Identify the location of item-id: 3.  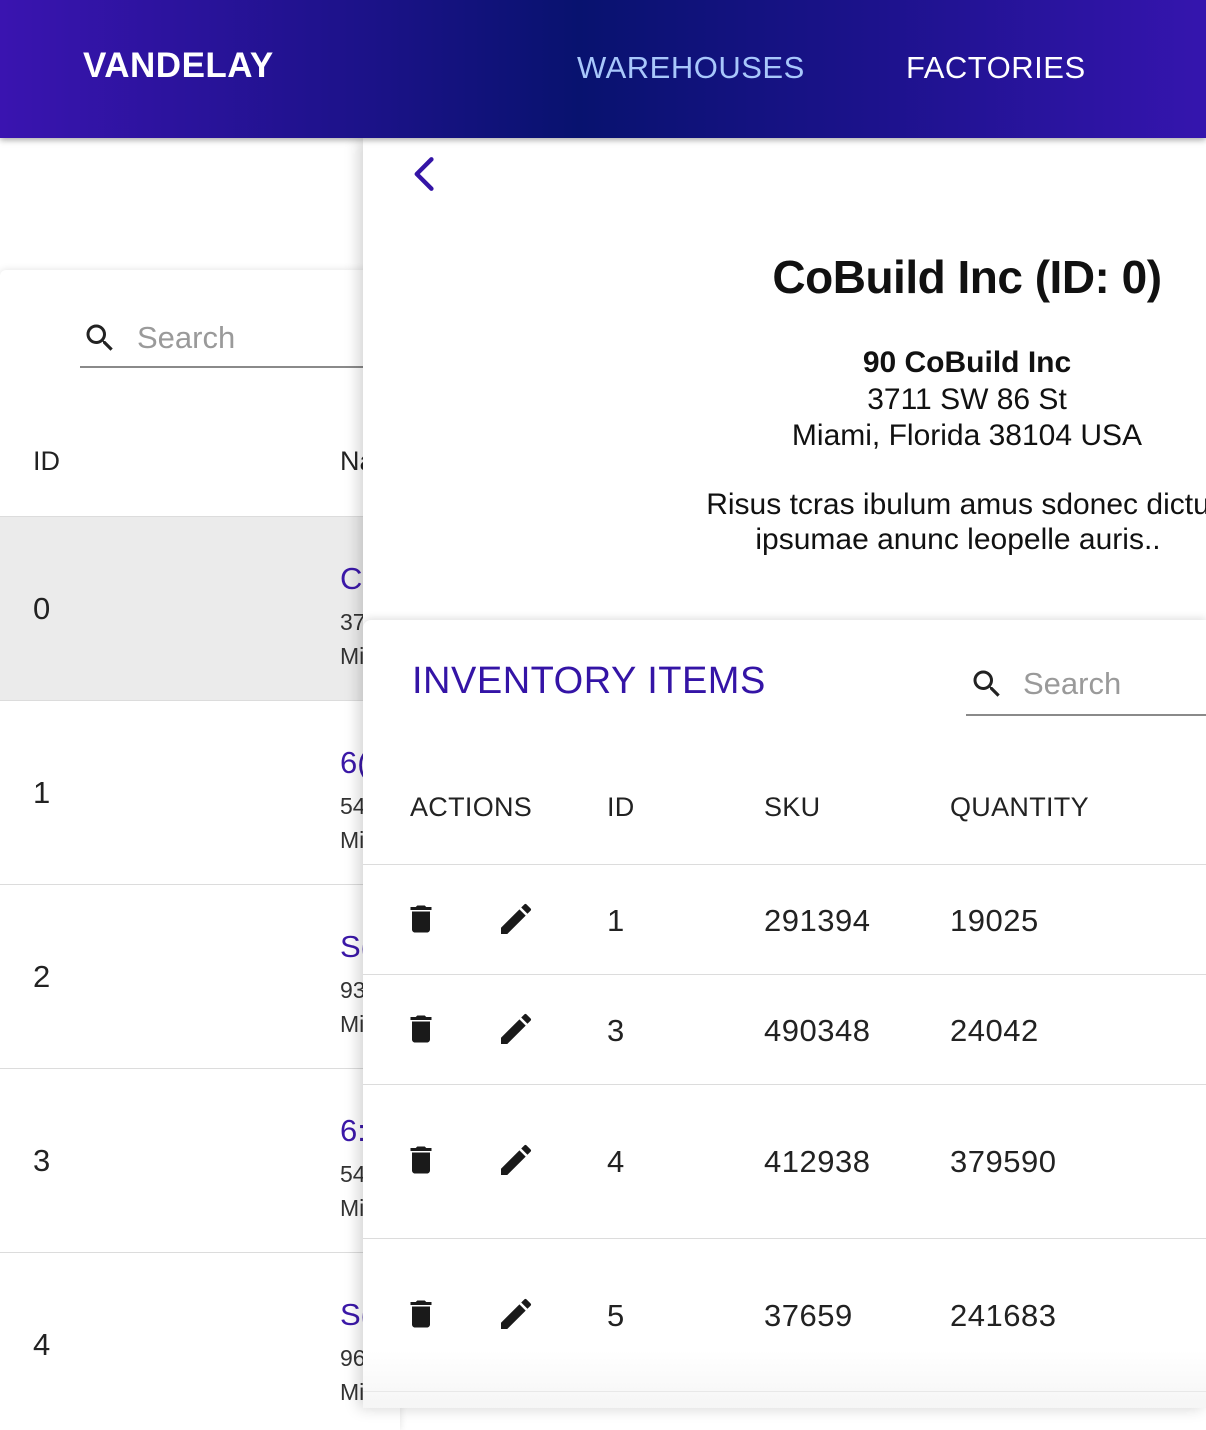
(616, 1030).